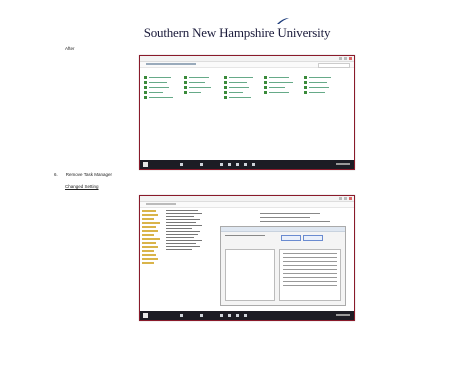 This screenshot has width=474, height=366. Describe the element at coordinates (310, 275) in the screenshot. I see `help-box` at that location.